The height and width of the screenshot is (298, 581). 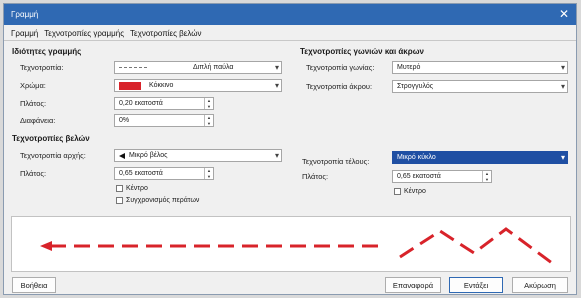 What do you see at coordinates (34, 285) in the screenshot?
I see `help-button: Βοήθεια` at bounding box center [34, 285].